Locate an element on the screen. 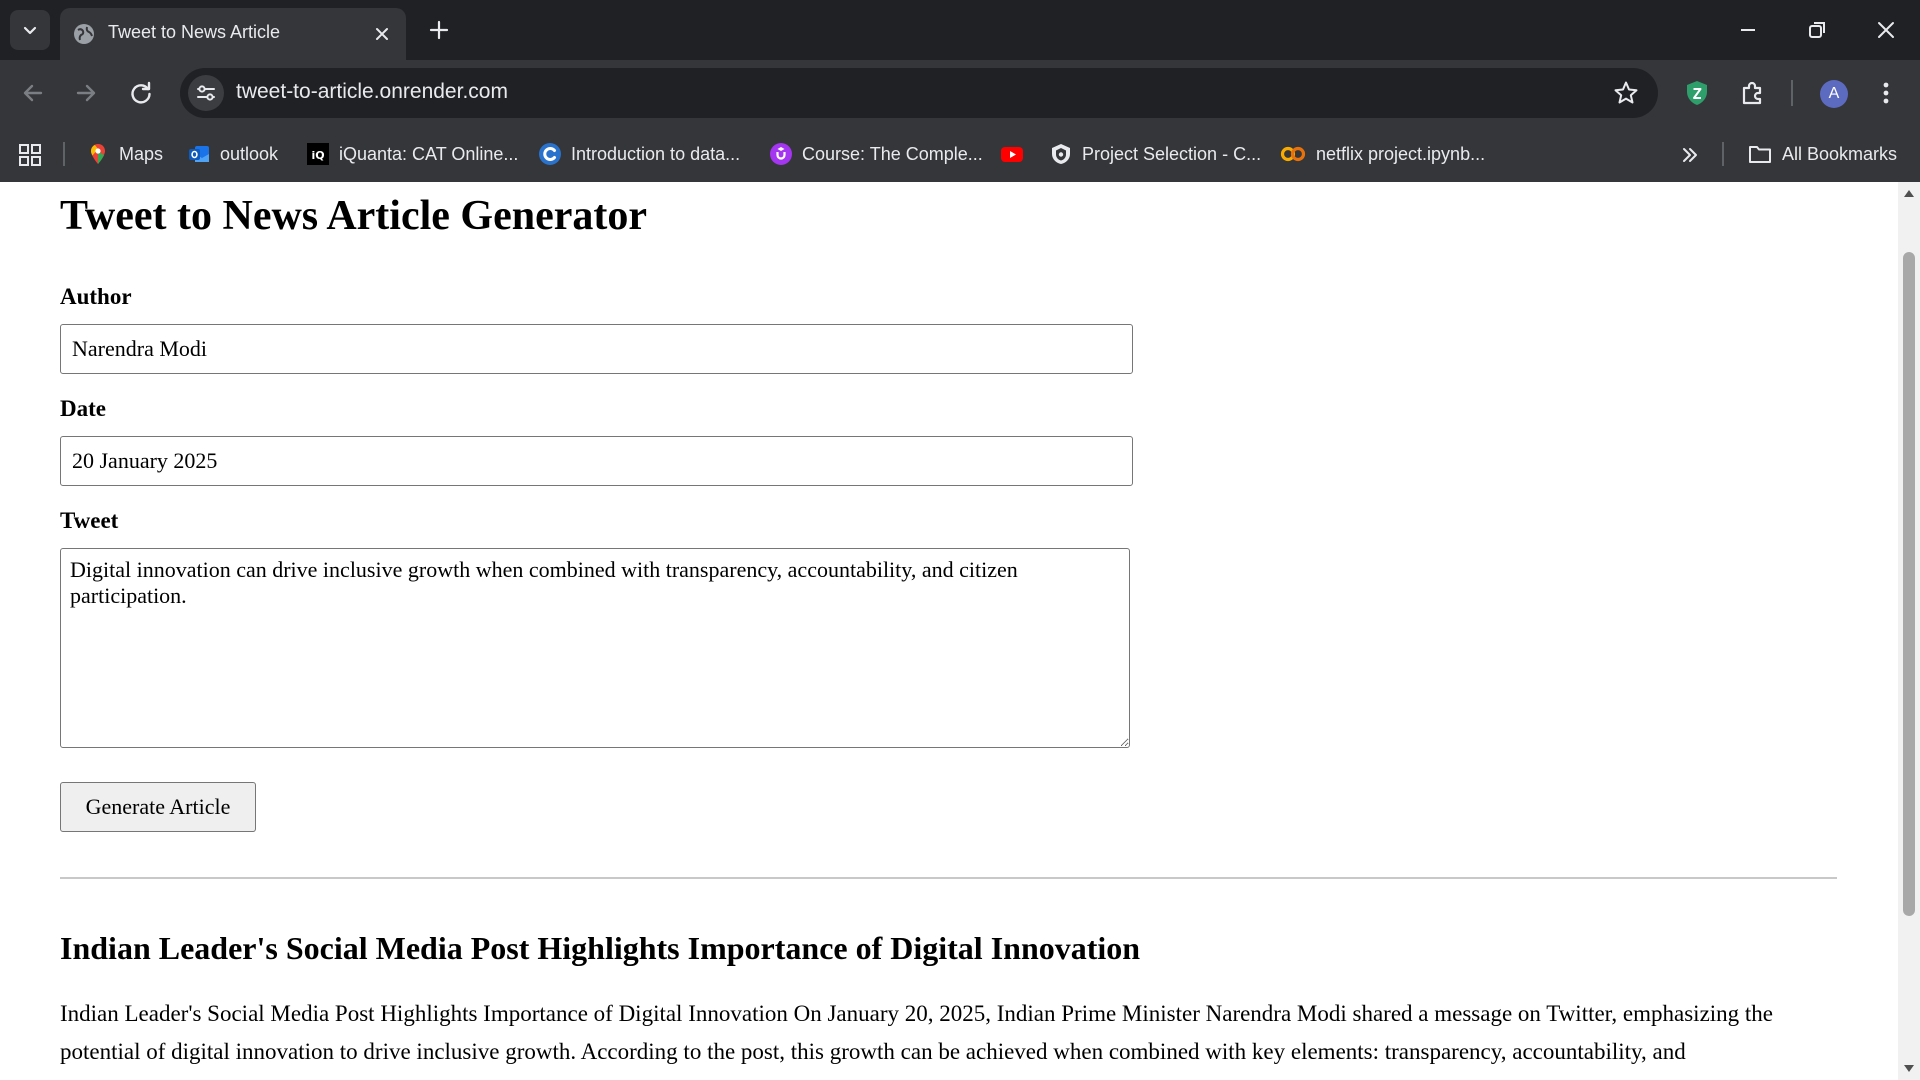  active-tab: Tweet to News Article is located at coordinates (233, 34).